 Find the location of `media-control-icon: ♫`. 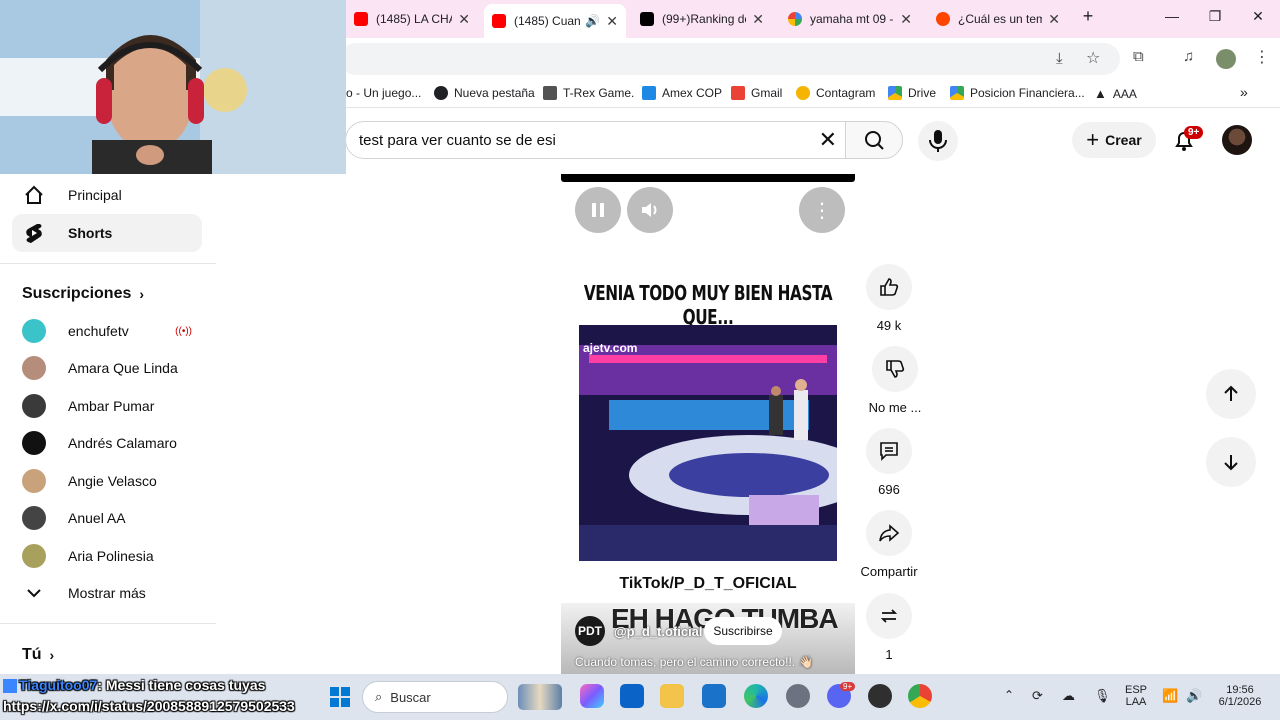

media-control-icon: ♫ is located at coordinates (1188, 56).